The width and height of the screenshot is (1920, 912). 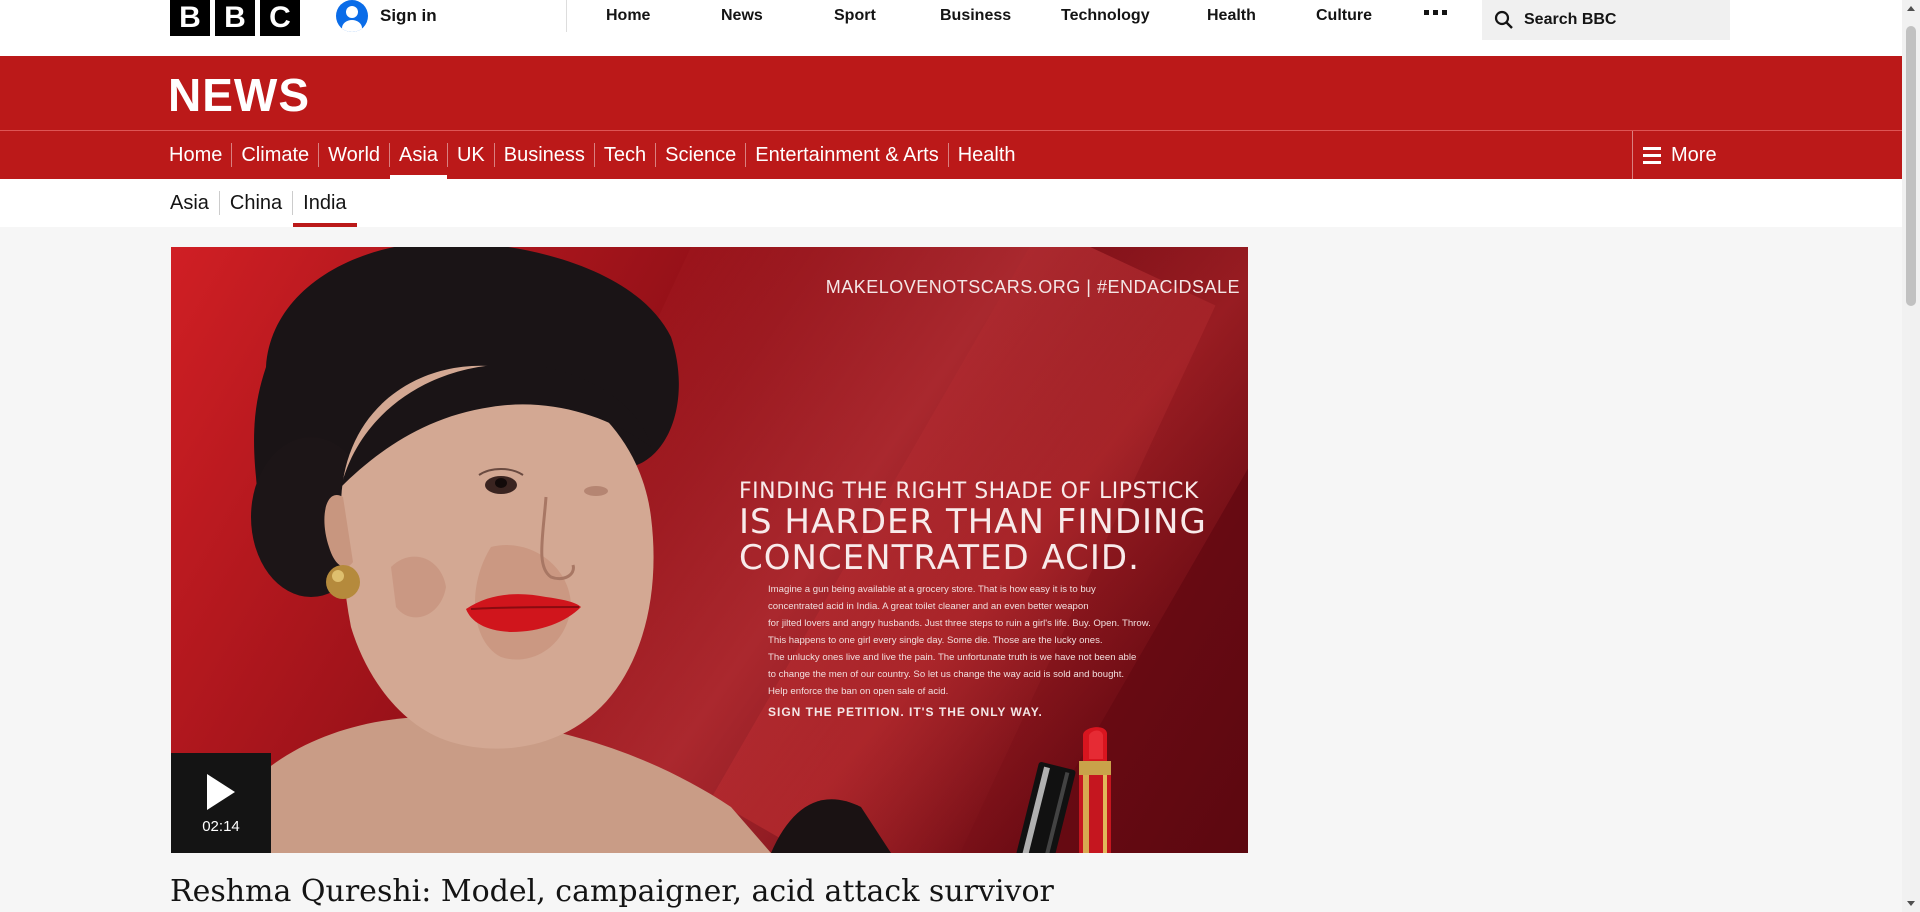 I want to click on news-more-label: More, so click(x=1694, y=154).